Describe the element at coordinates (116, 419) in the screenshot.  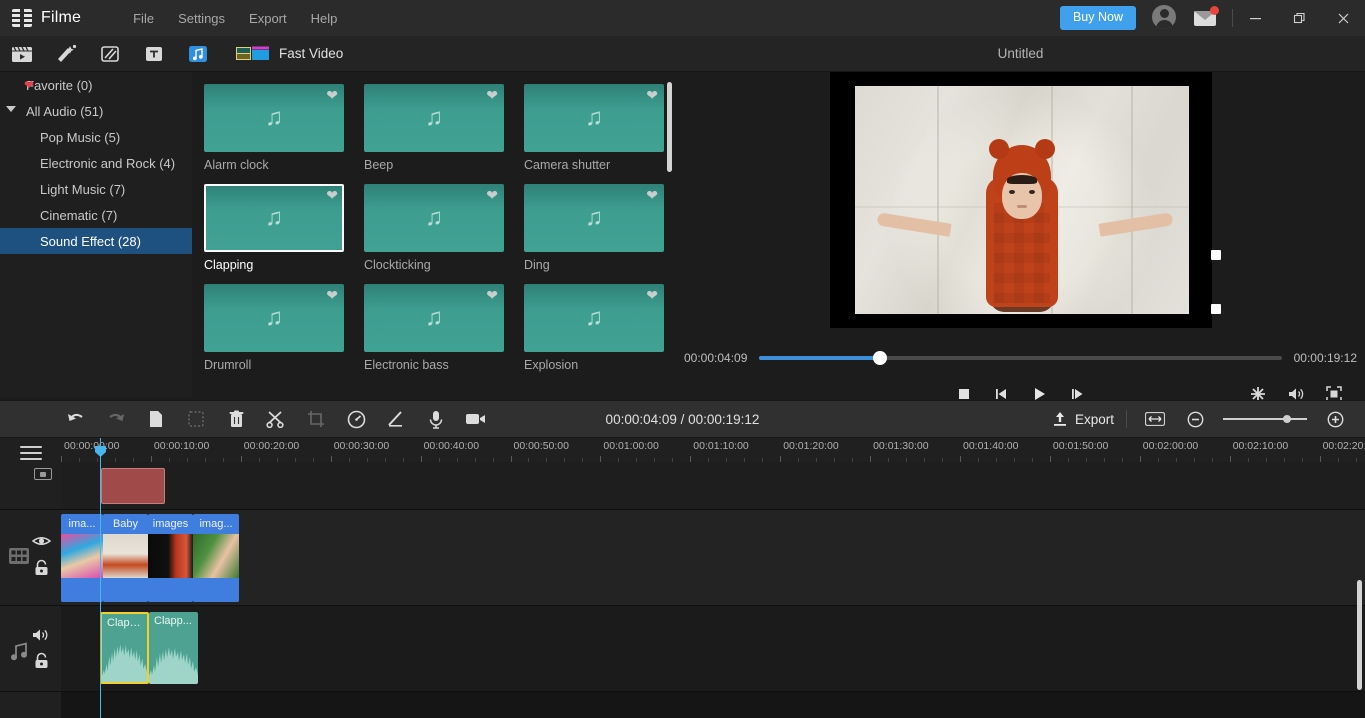
I see `redo-button` at that location.